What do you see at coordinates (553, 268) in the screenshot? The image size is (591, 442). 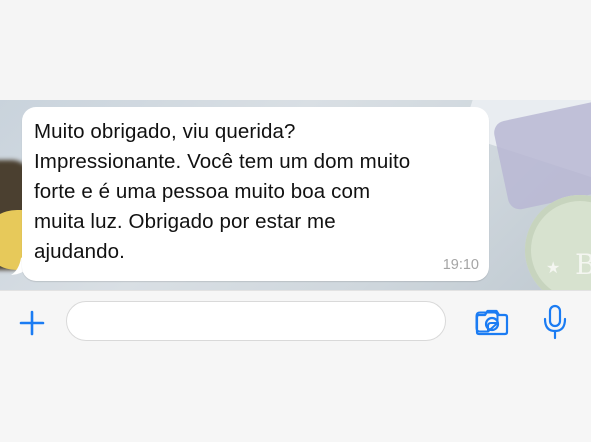 I see `wallpaper-star-icon: ★` at bounding box center [553, 268].